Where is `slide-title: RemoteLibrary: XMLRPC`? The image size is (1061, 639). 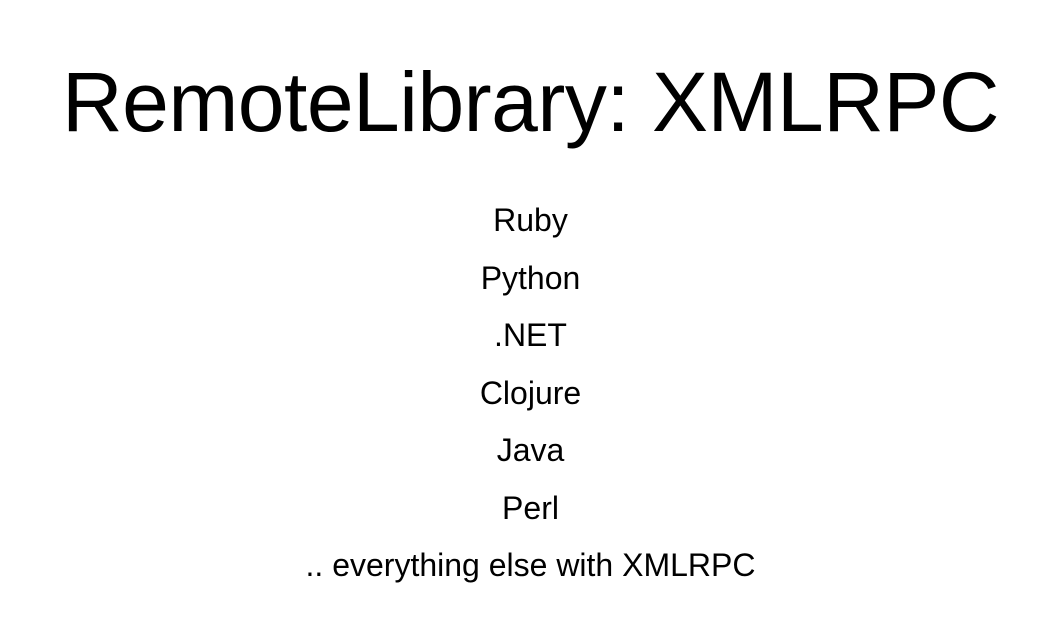
slide-title: RemoteLibrary: XMLRPC is located at coordinates (530, 102).